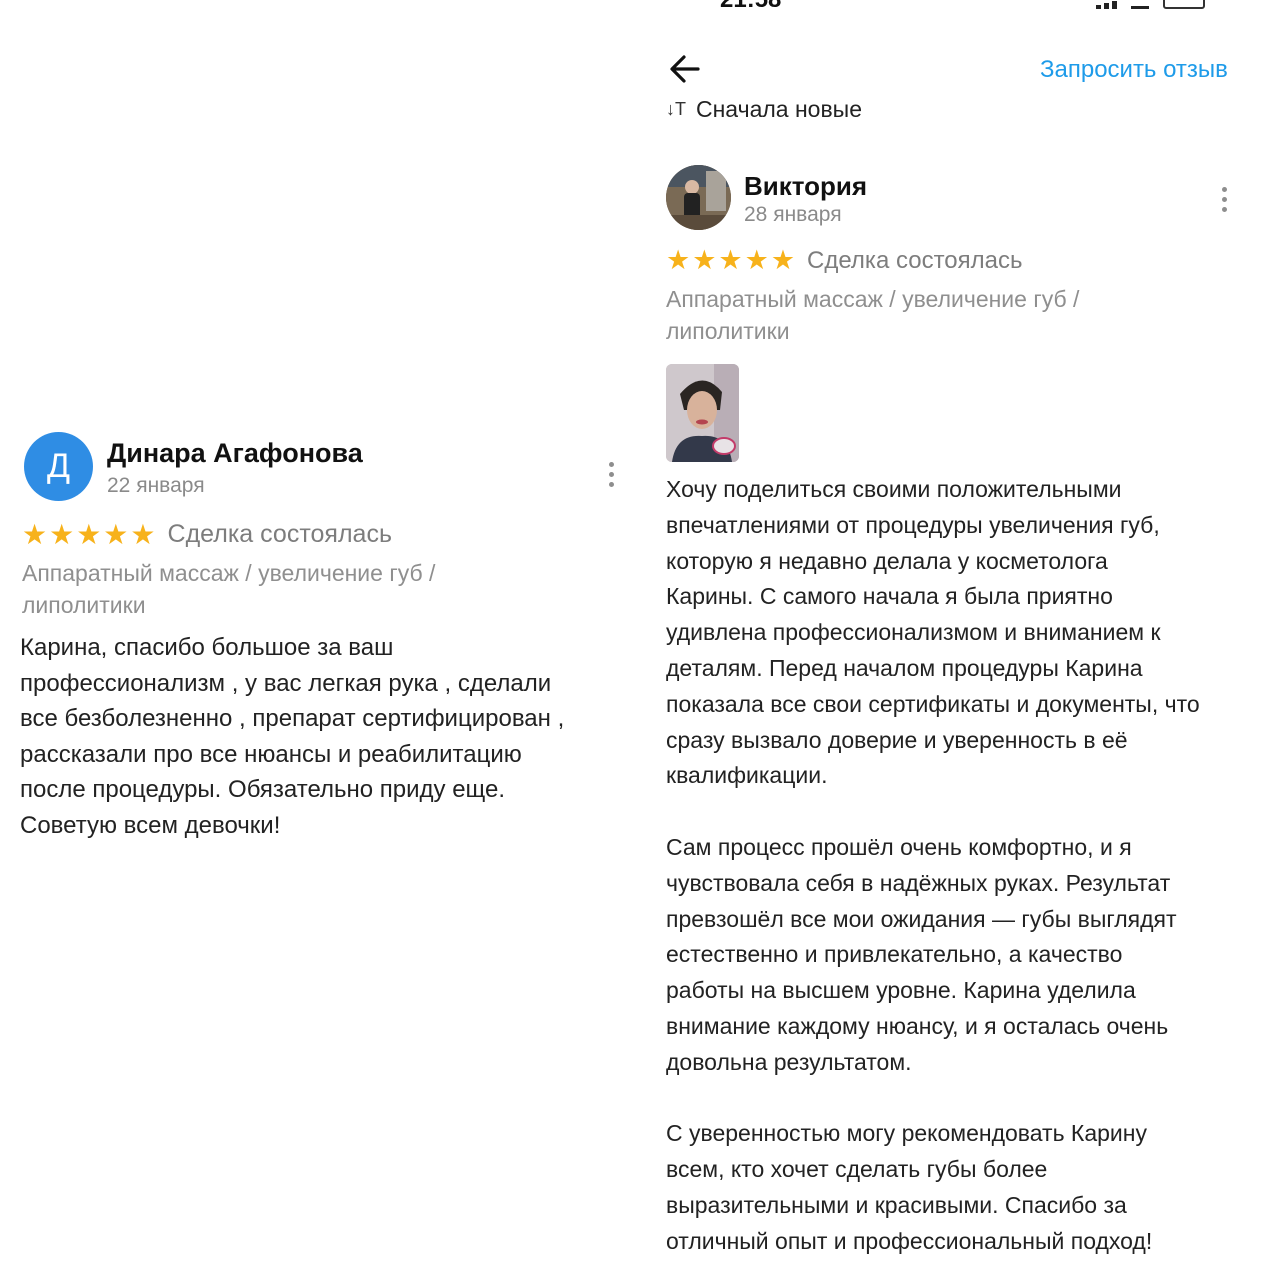 This screenshot has width=1280, height=1280. Describe the element at coordinates (747, 775) in the screenshot. I see `review-line: квалификации.` at that location.